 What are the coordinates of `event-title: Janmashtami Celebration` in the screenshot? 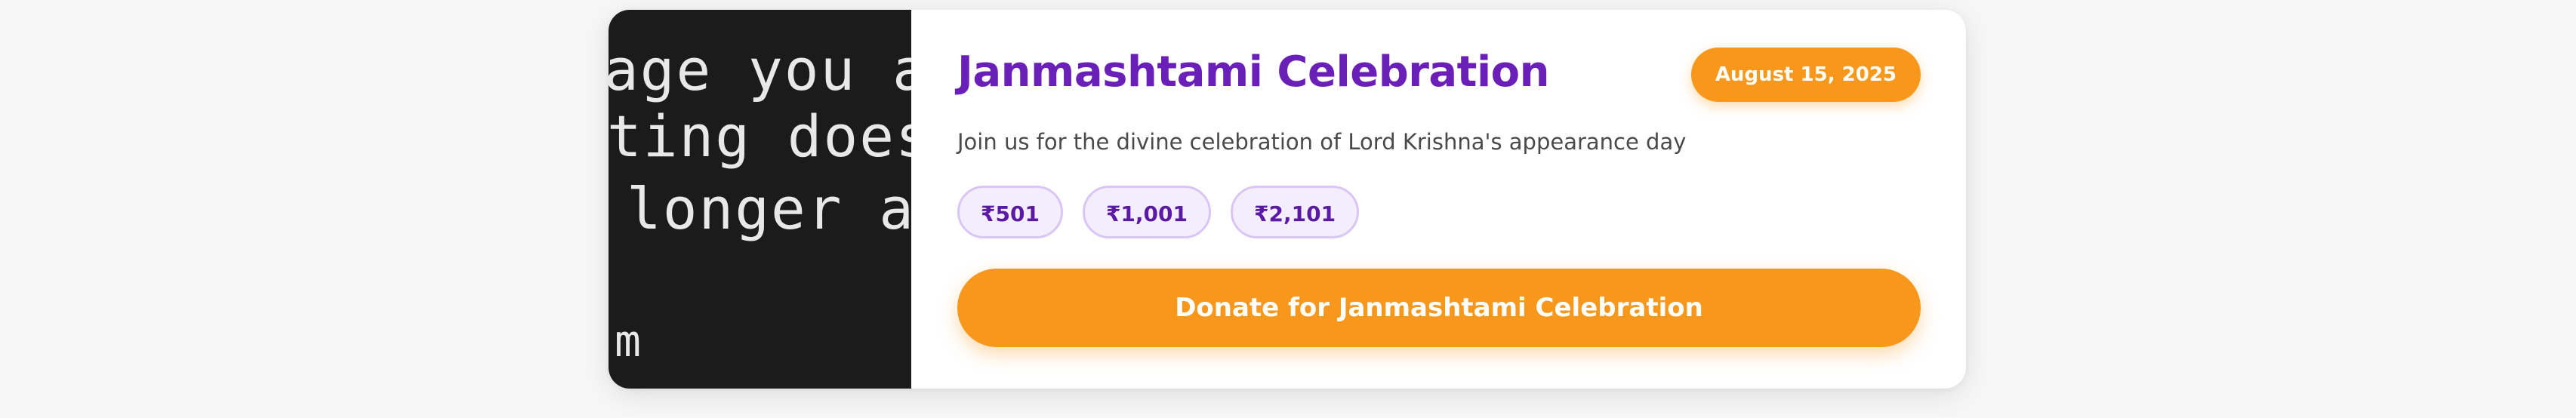 It's located at (1253, 72).